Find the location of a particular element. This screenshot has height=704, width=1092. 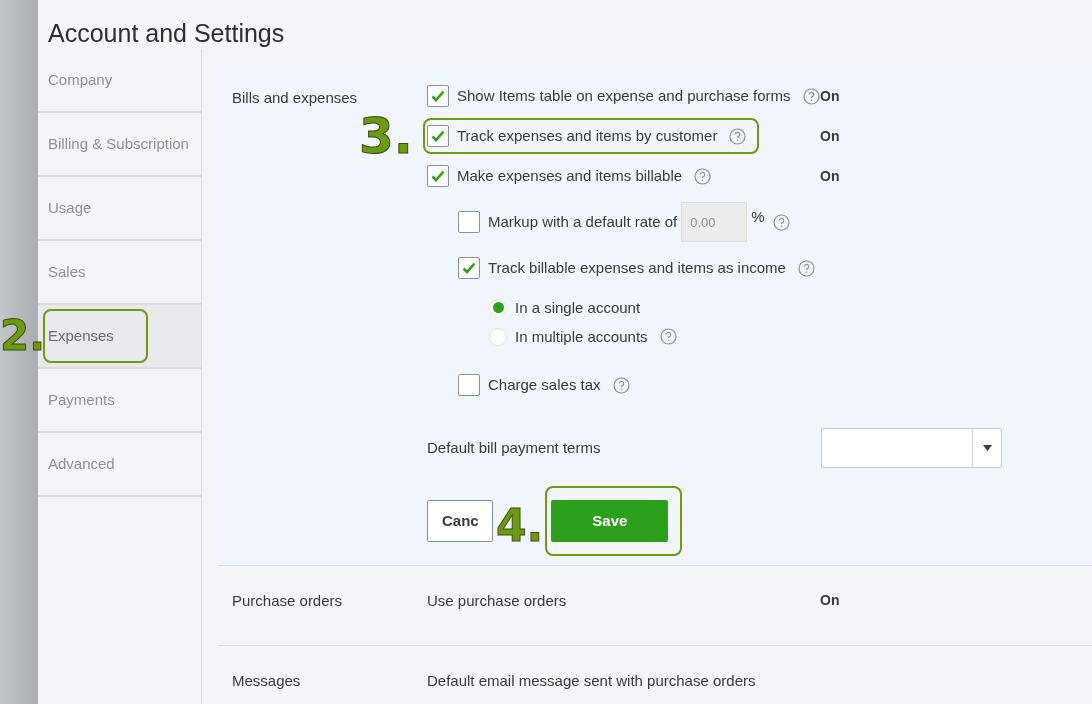

cancel-button: Canc is located at coordinates (460, 521).